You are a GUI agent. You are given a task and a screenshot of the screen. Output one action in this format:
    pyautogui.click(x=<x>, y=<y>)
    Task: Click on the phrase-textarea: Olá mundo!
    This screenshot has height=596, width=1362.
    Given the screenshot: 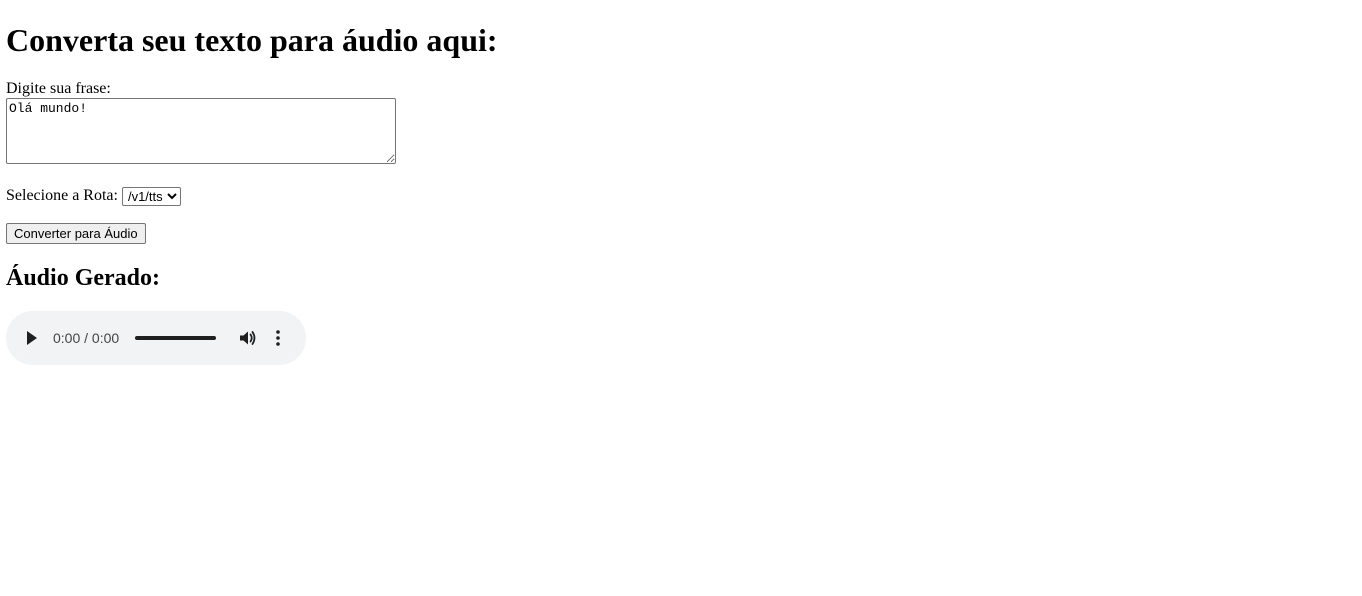 What is the action you would take?
    pyautogui.click(x=201, y=131)
    